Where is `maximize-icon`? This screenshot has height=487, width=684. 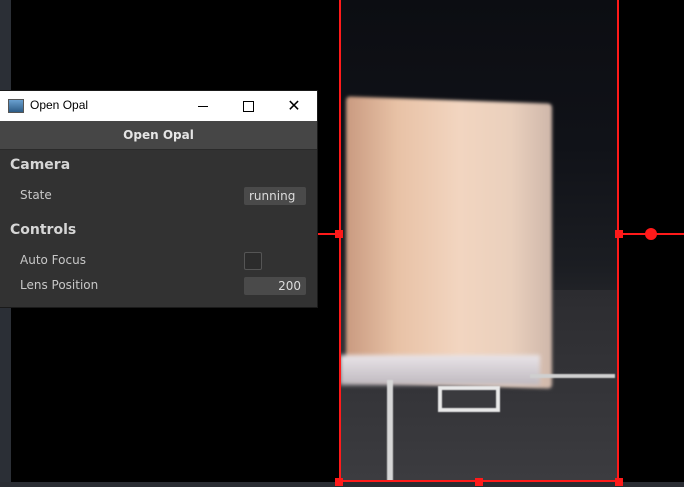
maximize-icon is located at coordinates (248, 106).